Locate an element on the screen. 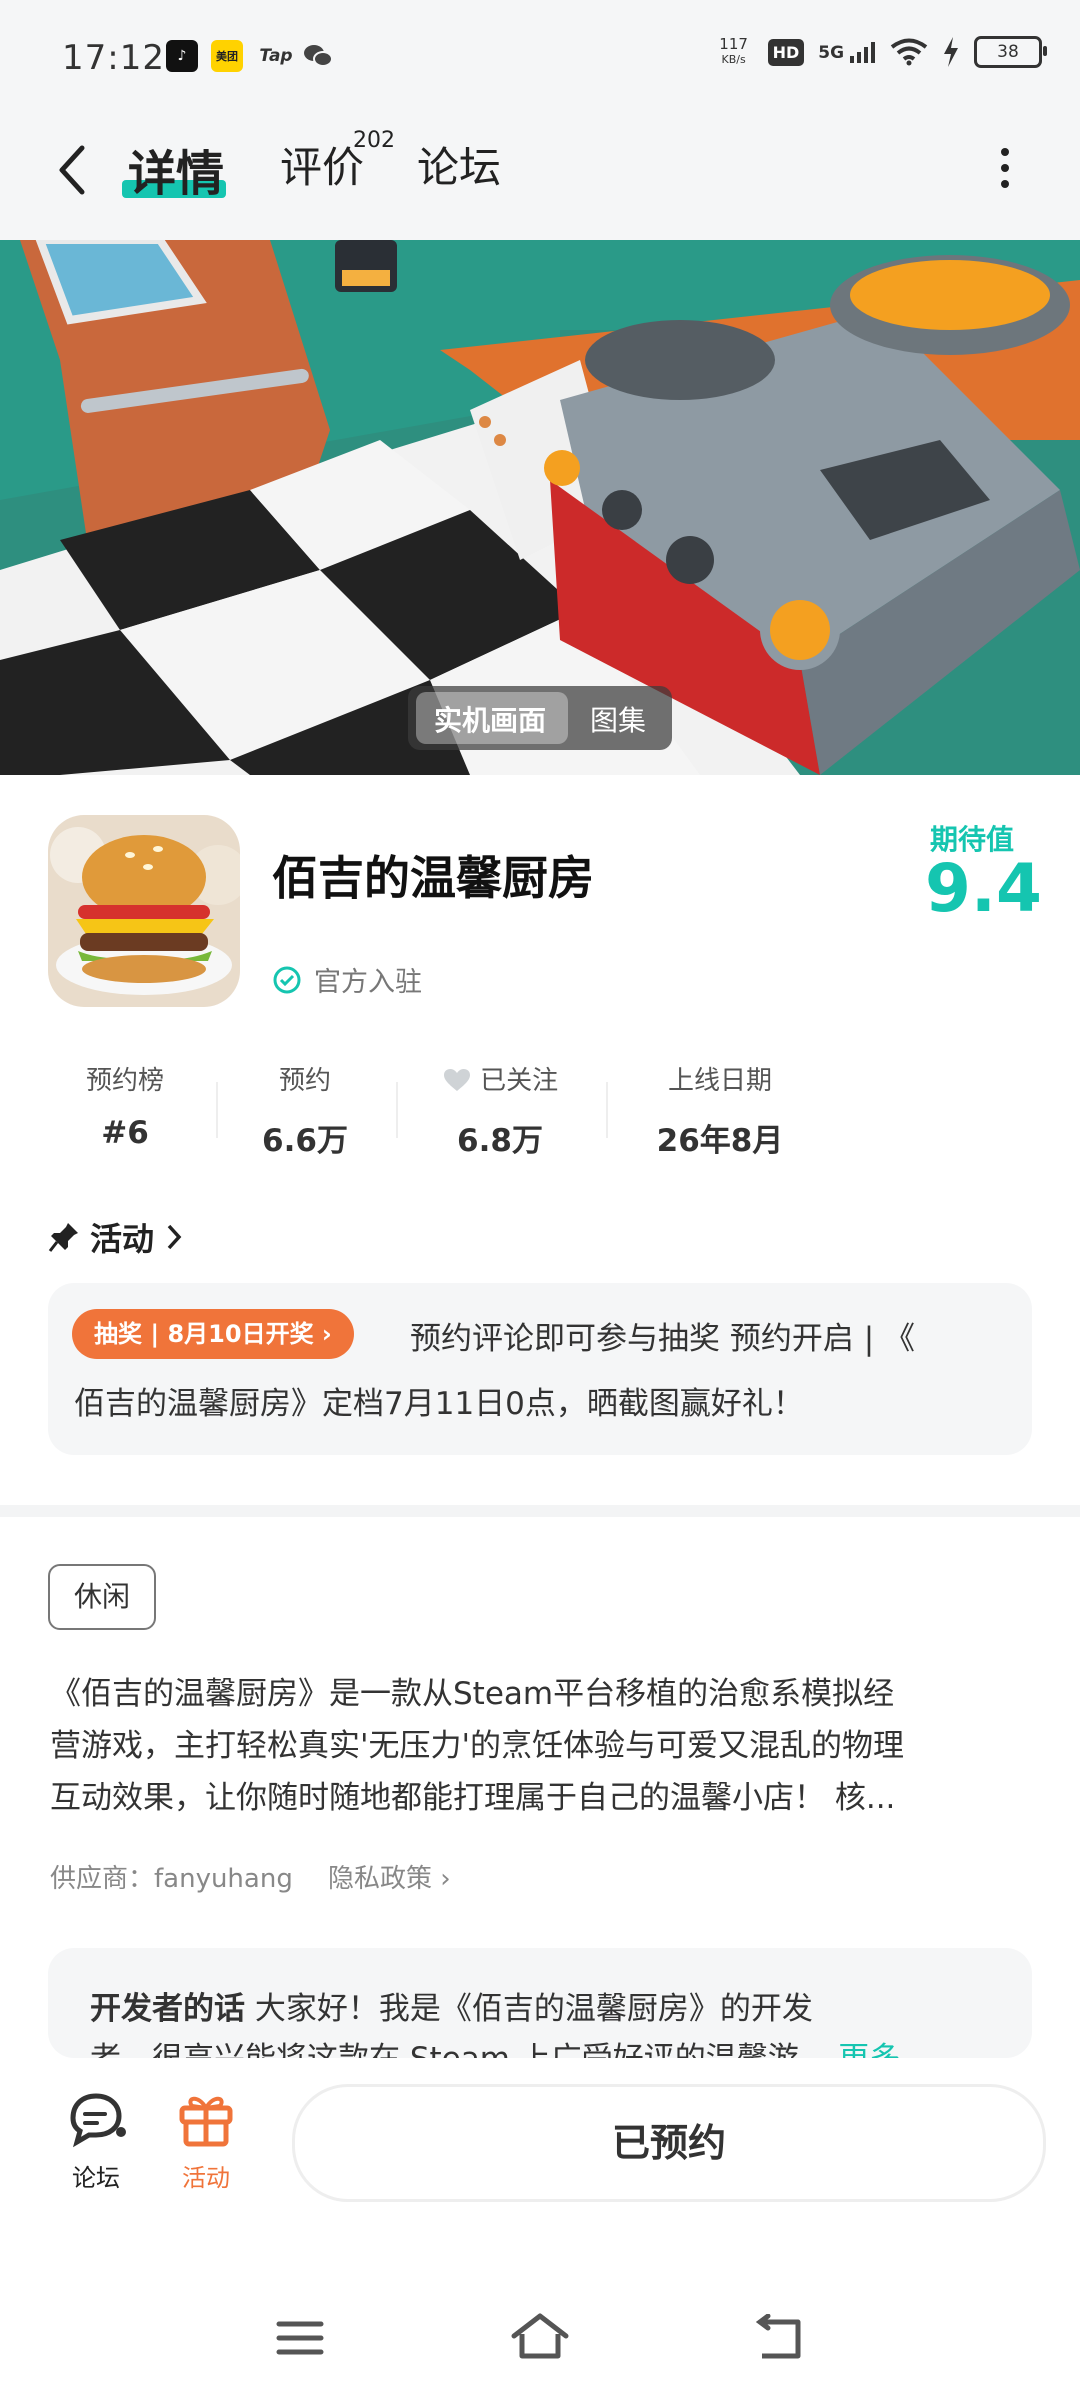 This screenshot has height=2400, width=1080. activity-button: 活动 is located at coordinates (206, 2141).